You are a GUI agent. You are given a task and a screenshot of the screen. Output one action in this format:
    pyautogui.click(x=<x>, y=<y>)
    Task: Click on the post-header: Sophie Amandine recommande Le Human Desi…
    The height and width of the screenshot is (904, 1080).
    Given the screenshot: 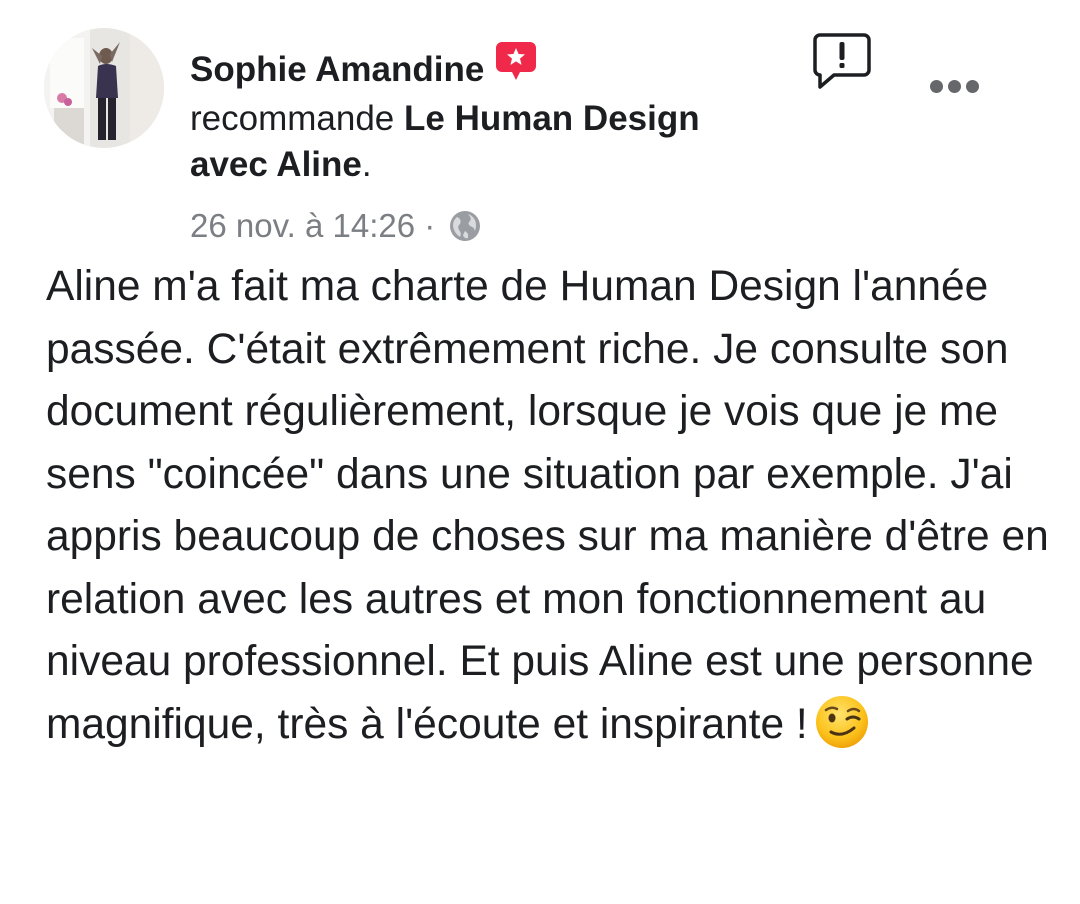 What is the action you would take?
    pyautogui.click(x=490, y=146)
    